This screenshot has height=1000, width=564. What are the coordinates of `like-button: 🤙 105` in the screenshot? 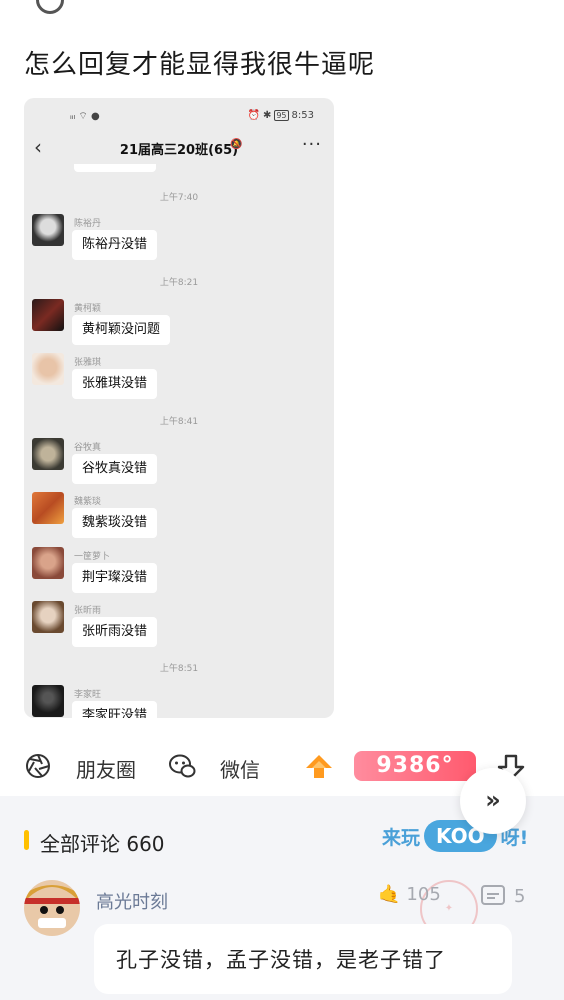 It's located at (409, 894).